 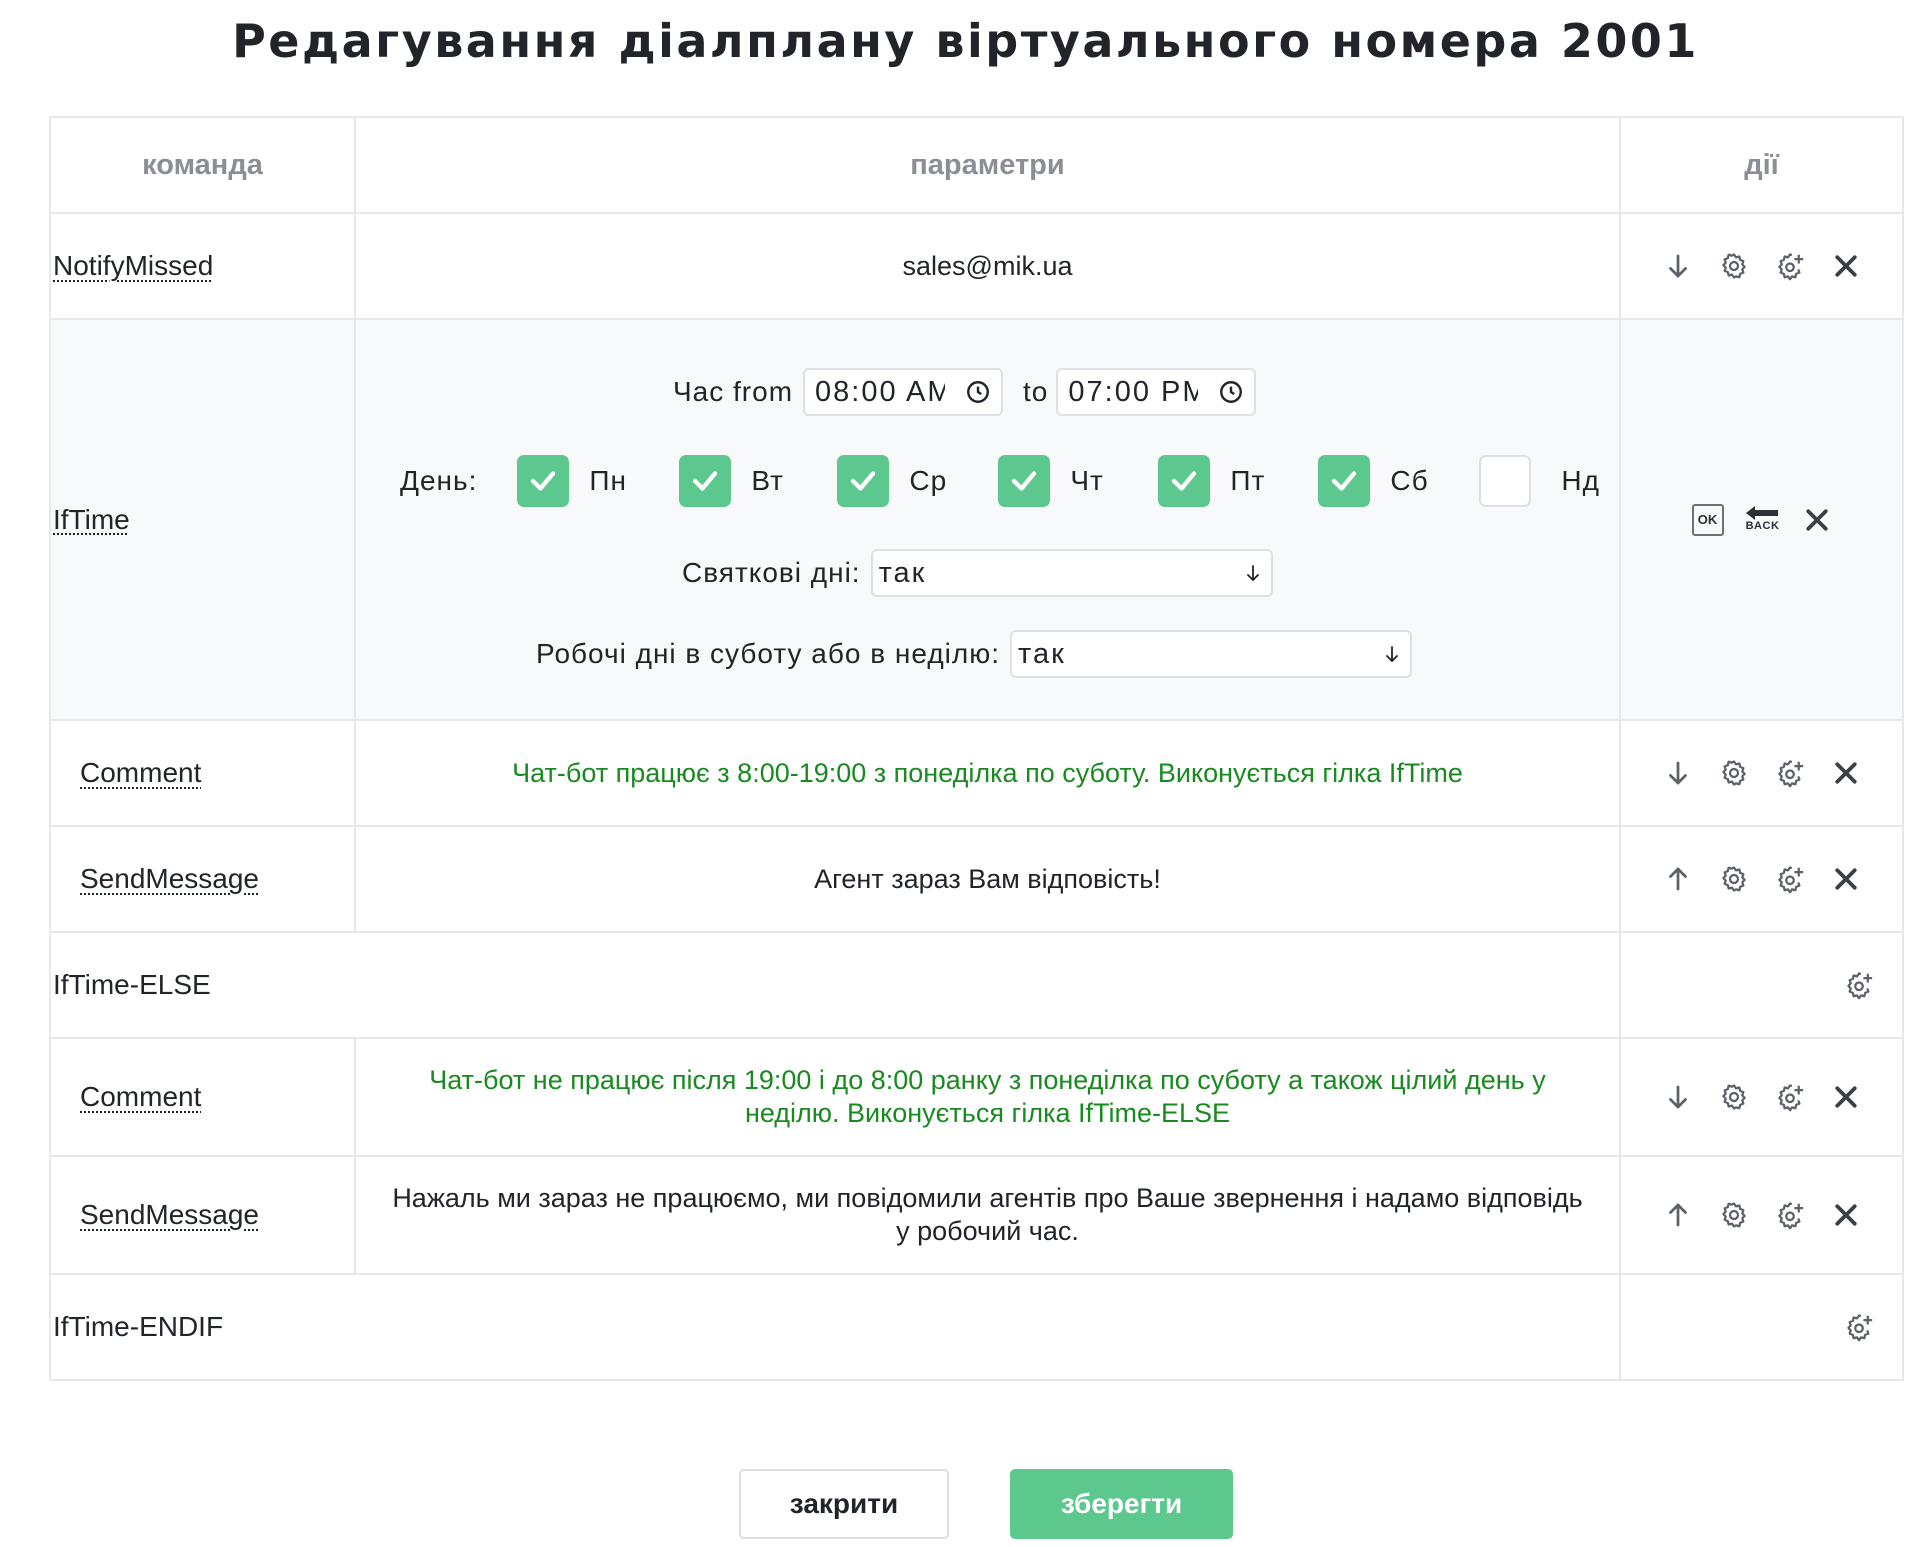 I want to click on day-fri: Пт, so click(x=1238, y=481).